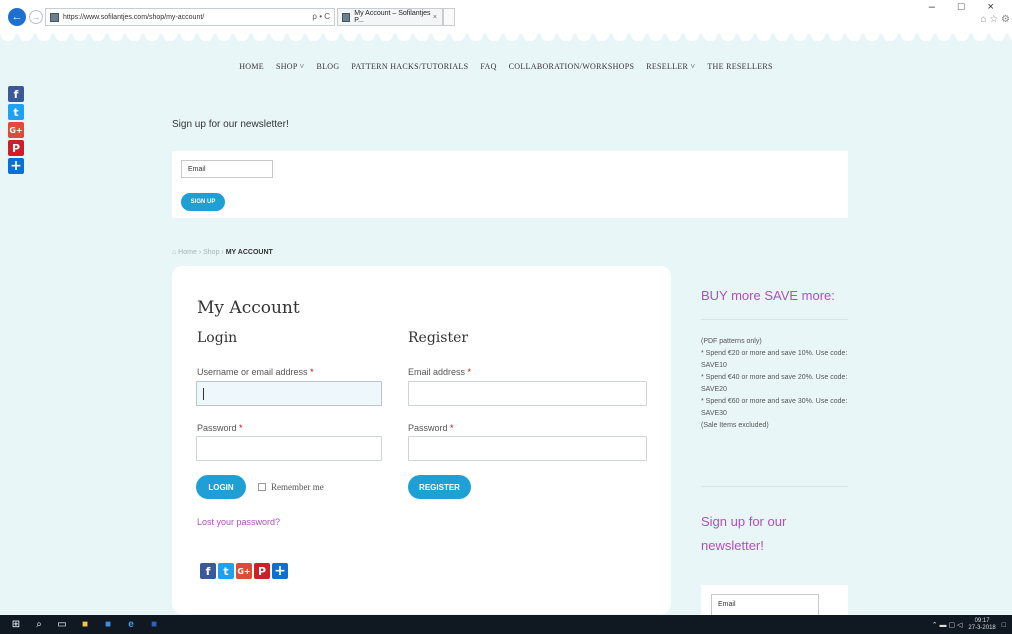  Describe the element at coordinates (238, 522) in the screenshot. I see `lost-password-link: Lost your password?` at that location.